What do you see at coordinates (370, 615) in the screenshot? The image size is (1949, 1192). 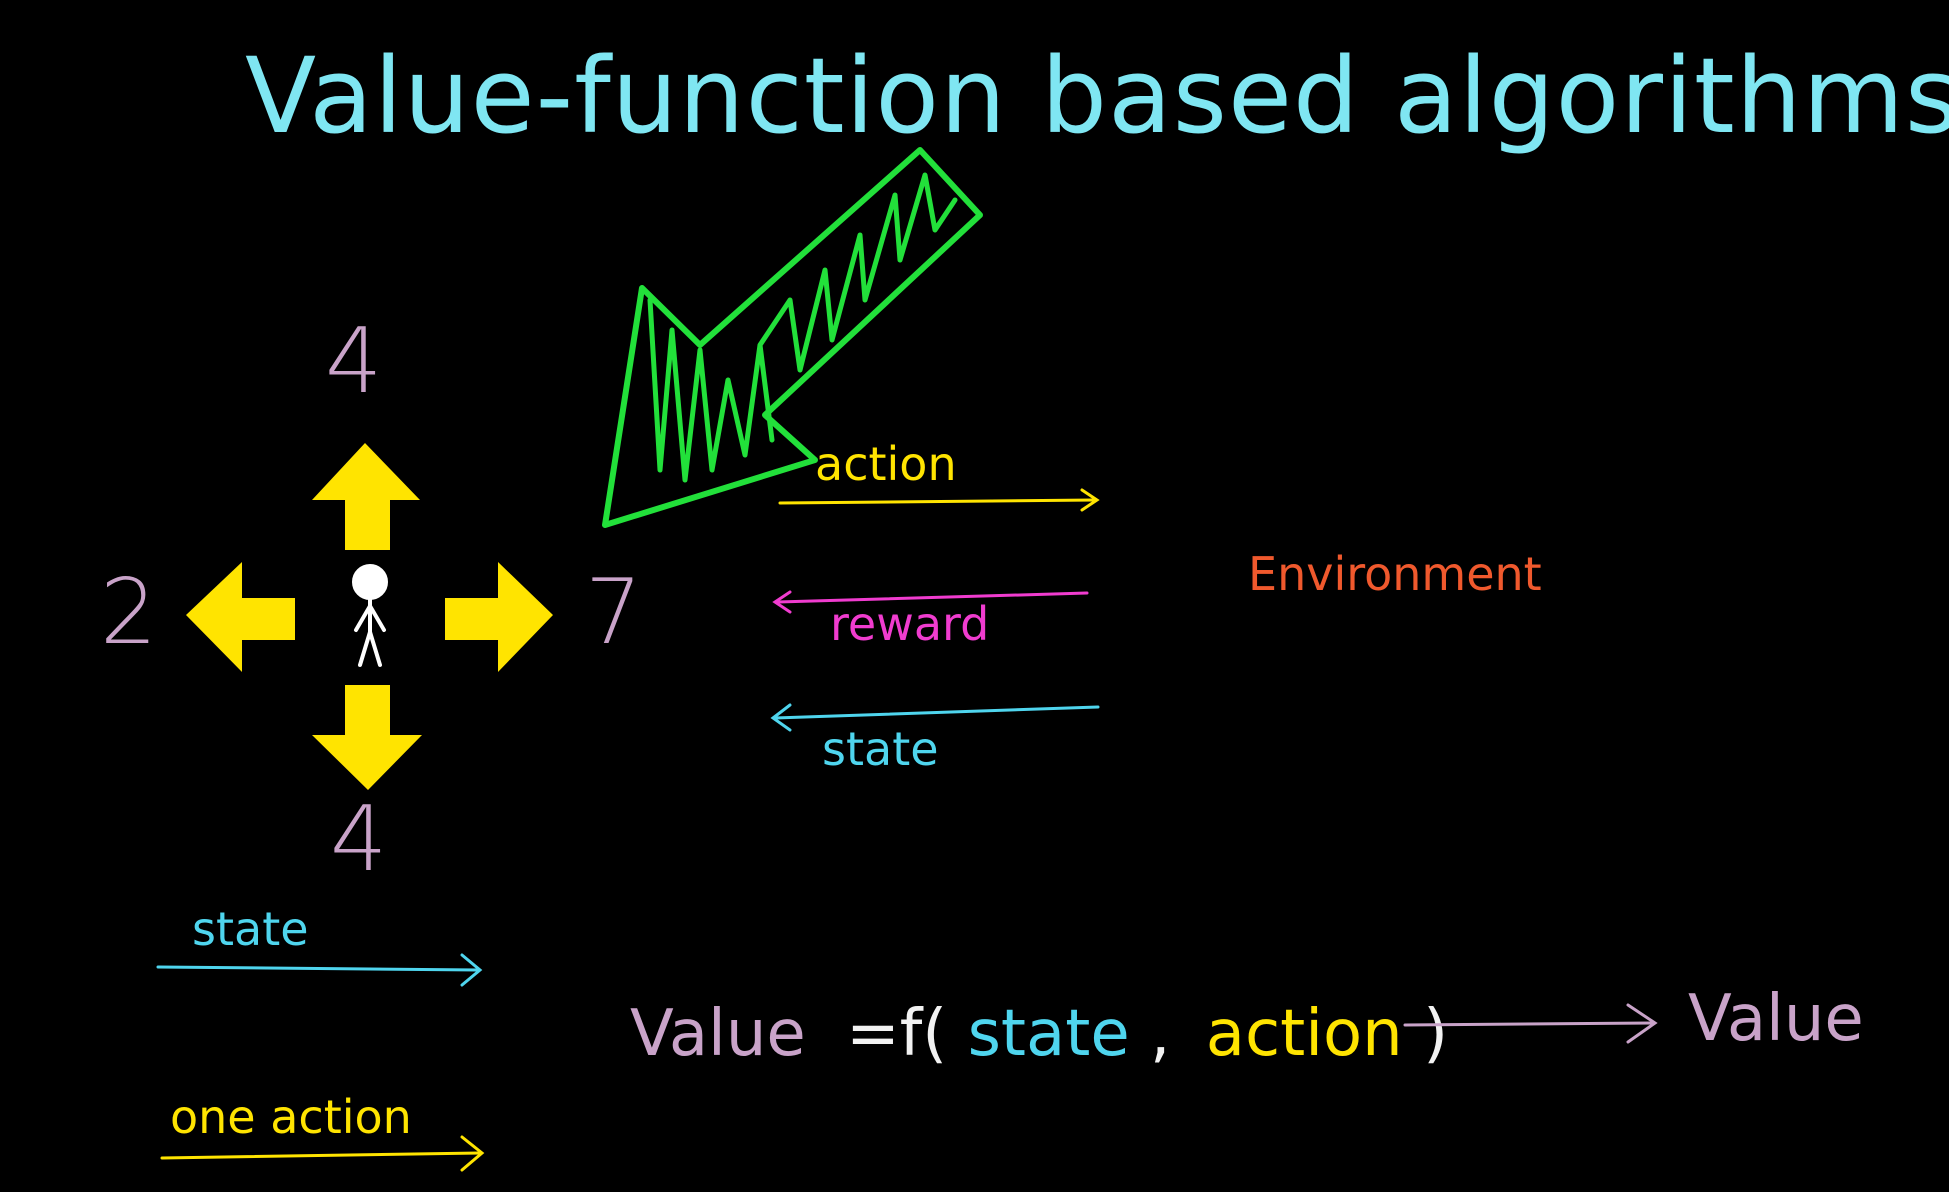 I see `agent-stick-figure-icon` at bounding box center [370, 615].